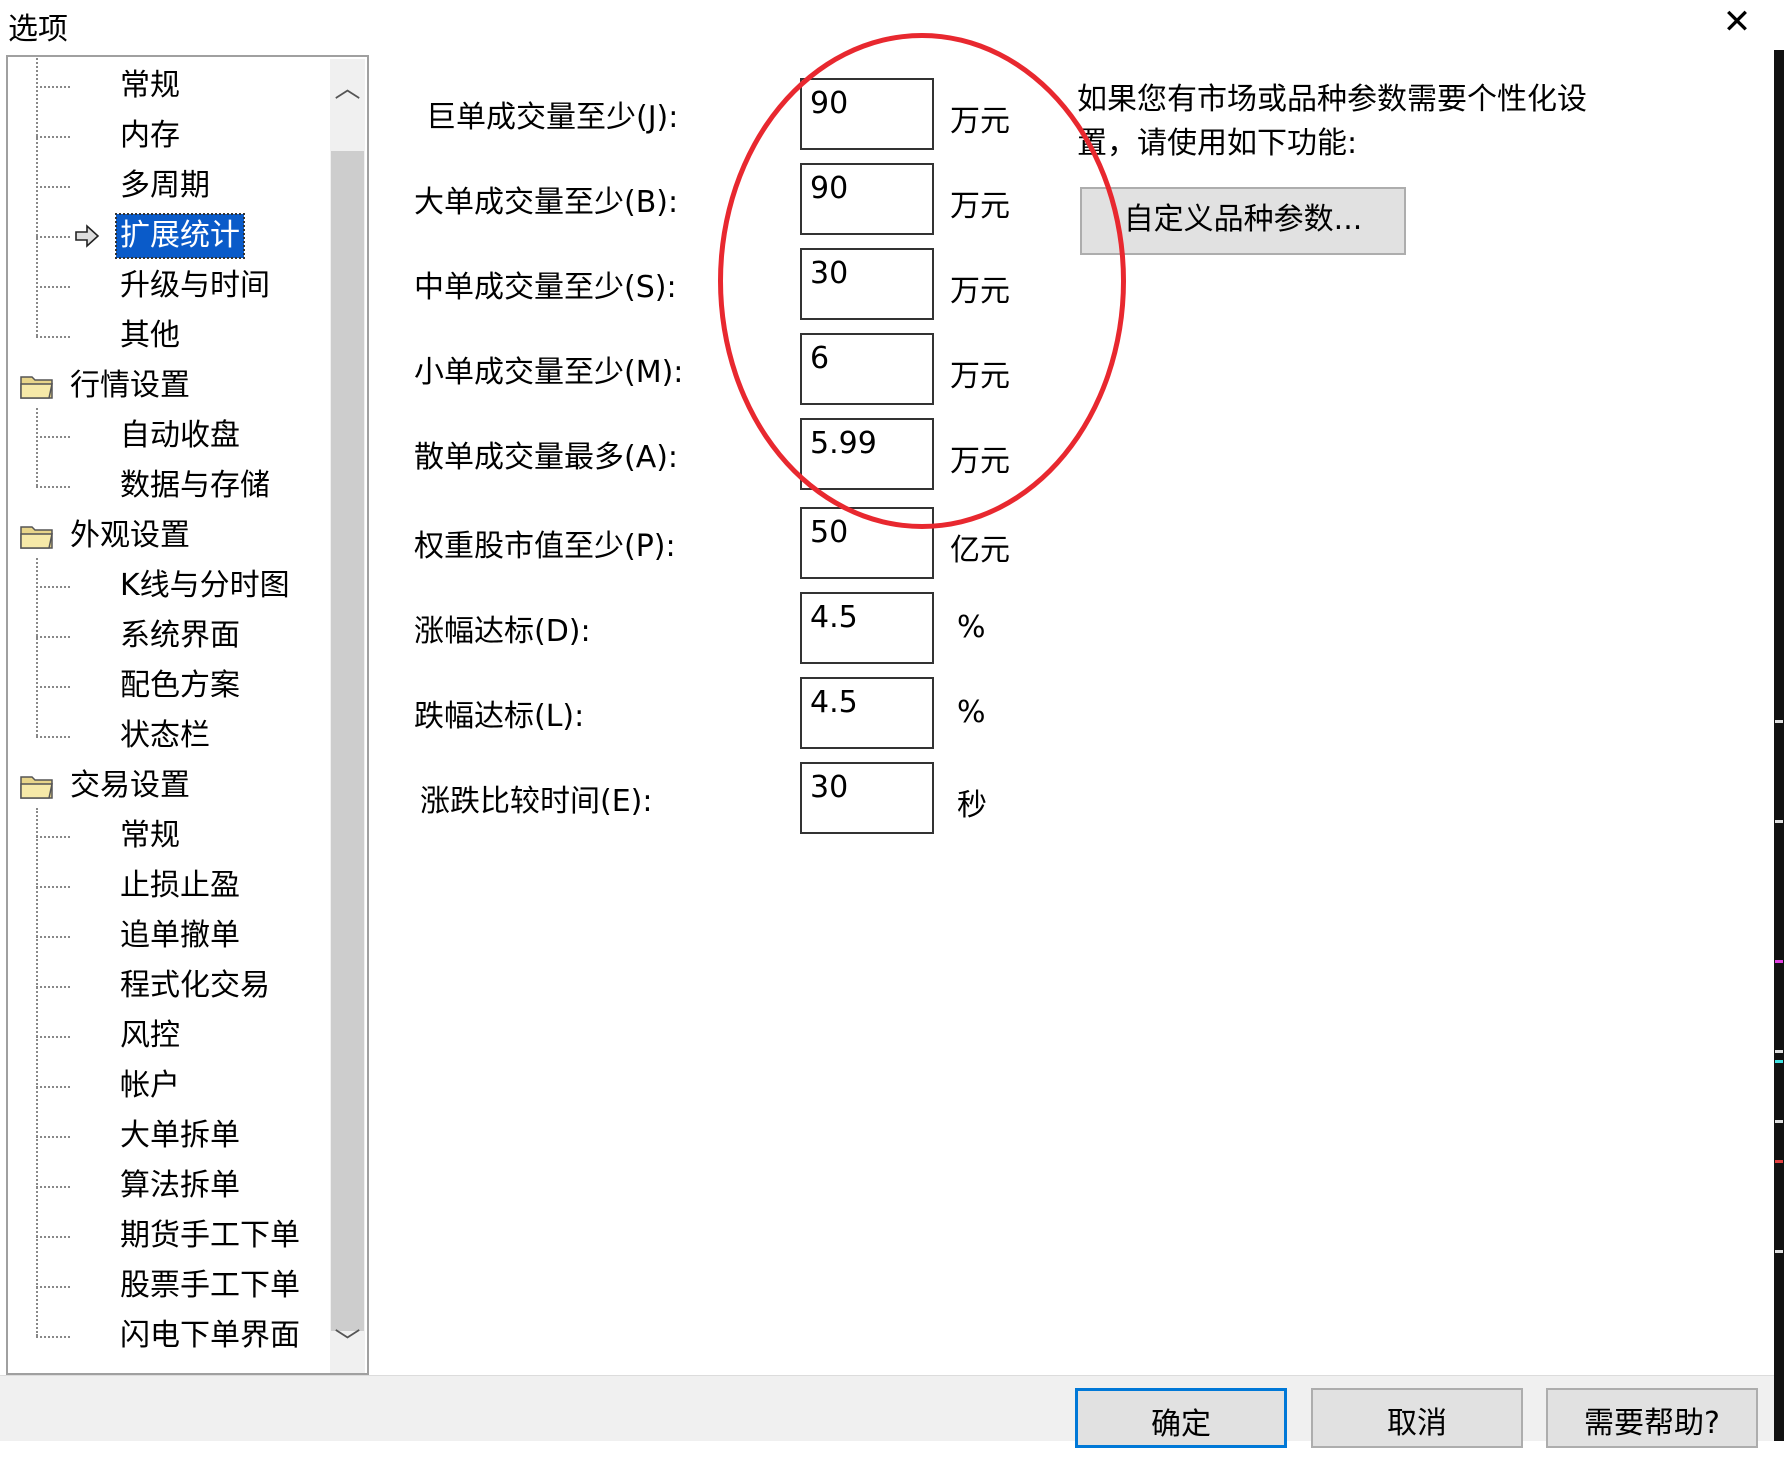 The image size is (1784, 1459). I want to click on tree-folder: 交易设置, so click(167, 786).